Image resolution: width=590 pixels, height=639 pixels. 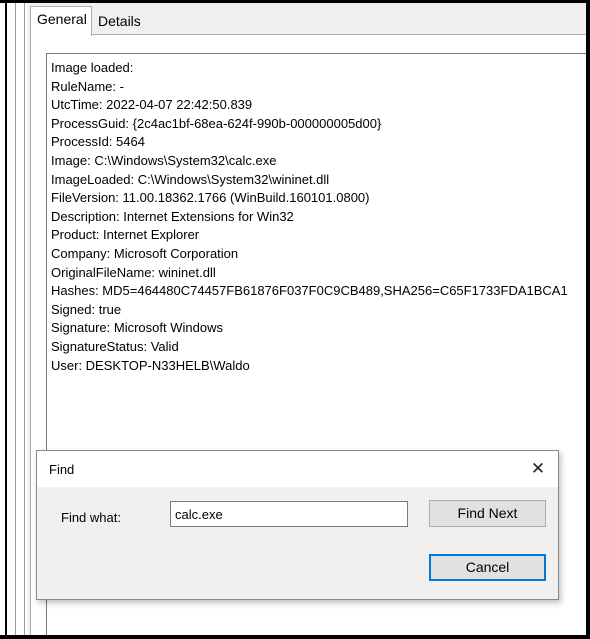 What do you see at coordinates (115, 346) in the screenshot?
I see `event-detail-line: SignatureStatus: Valid` at bounding box center [115, 346].